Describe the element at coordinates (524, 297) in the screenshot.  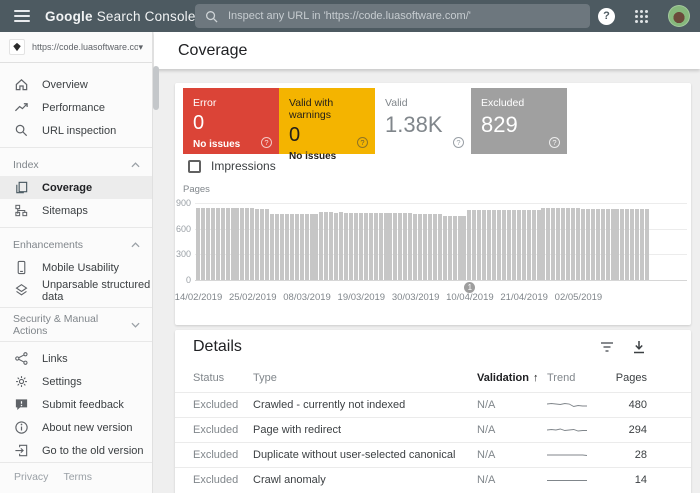
I see `x-tick-label: 21/04/2019` at that location.